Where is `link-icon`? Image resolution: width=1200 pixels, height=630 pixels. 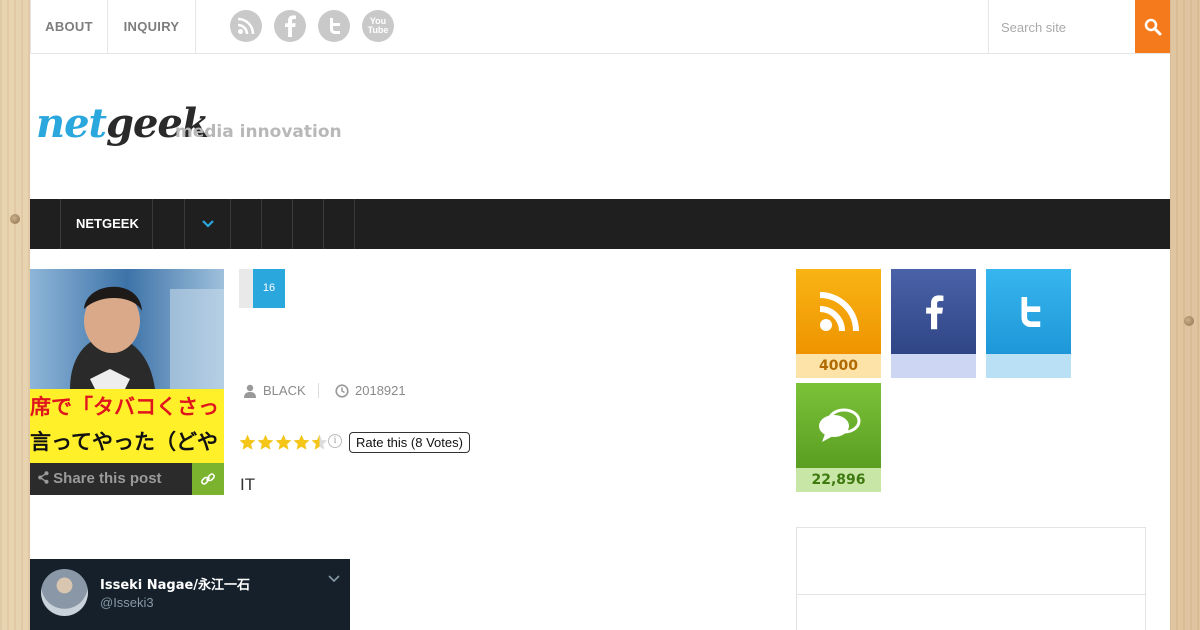 link-icon is located at coordinates (208, 479).